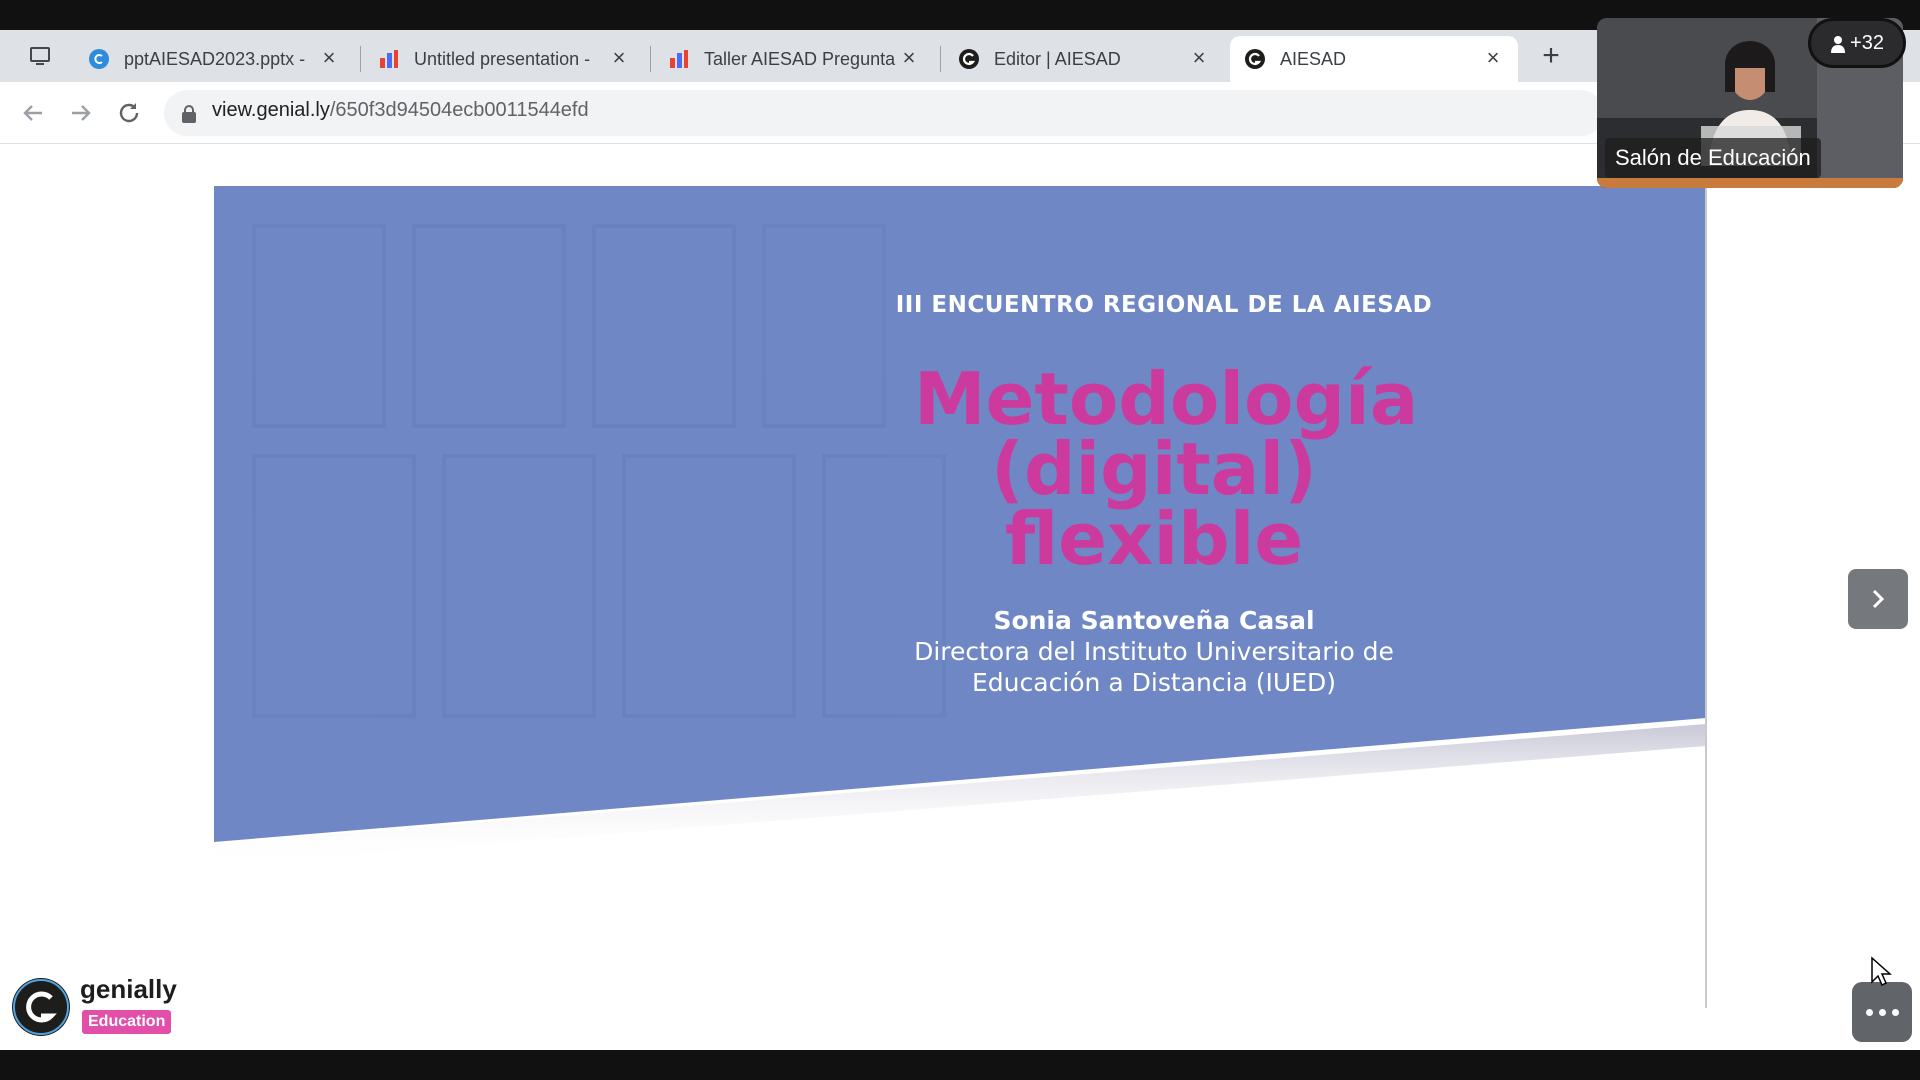  Describe the element at coordinates (81, 113) in the screenshot. I see `forward-arrow-icon` at that location.